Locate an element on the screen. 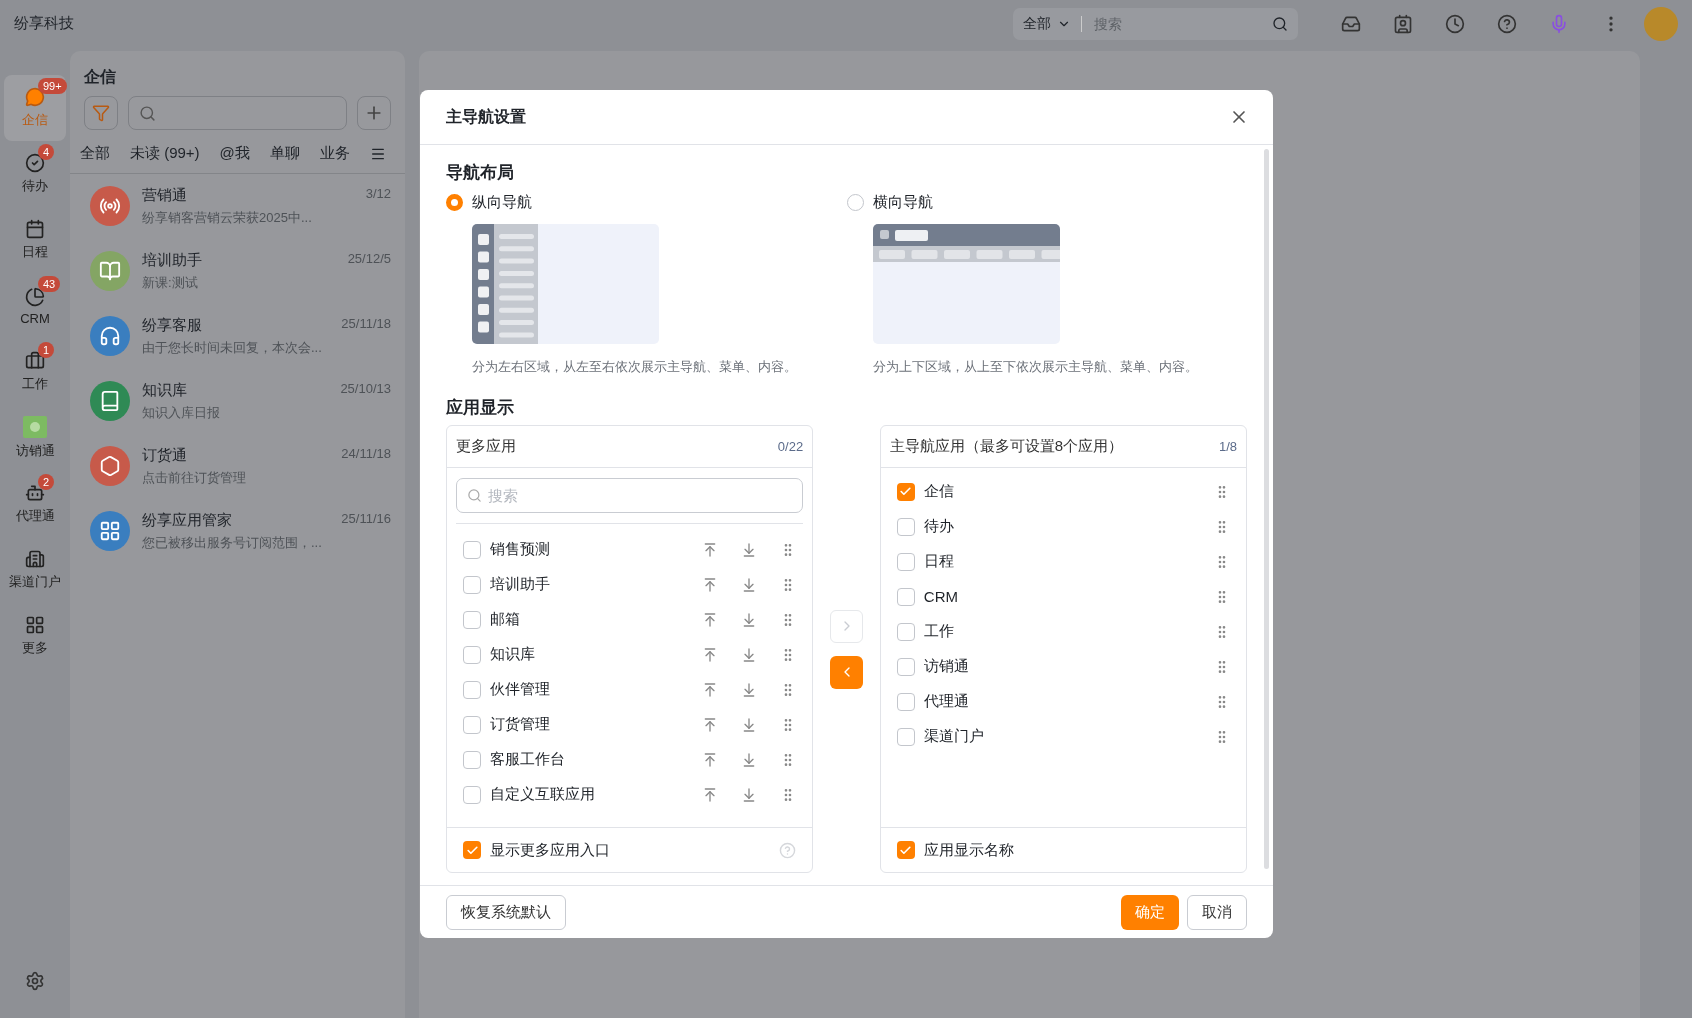 The height and width of the screenshot is (1018, 1692). message-preview: 点击前往订货管理 is located at coordinates (194, 478).